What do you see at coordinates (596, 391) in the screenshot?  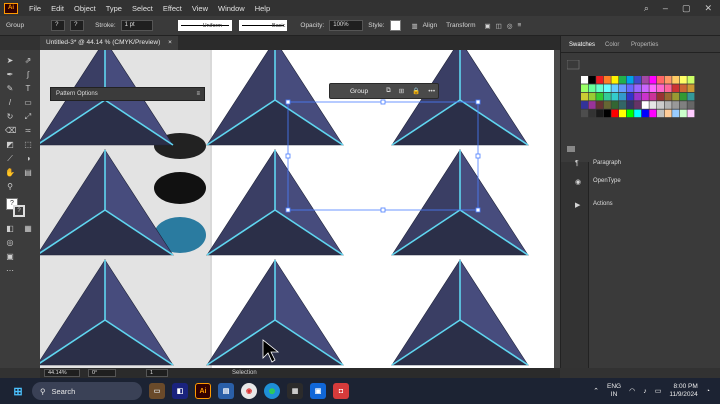 I see `chevron-up-icon: ⌃` at bounding box center [596, 391].